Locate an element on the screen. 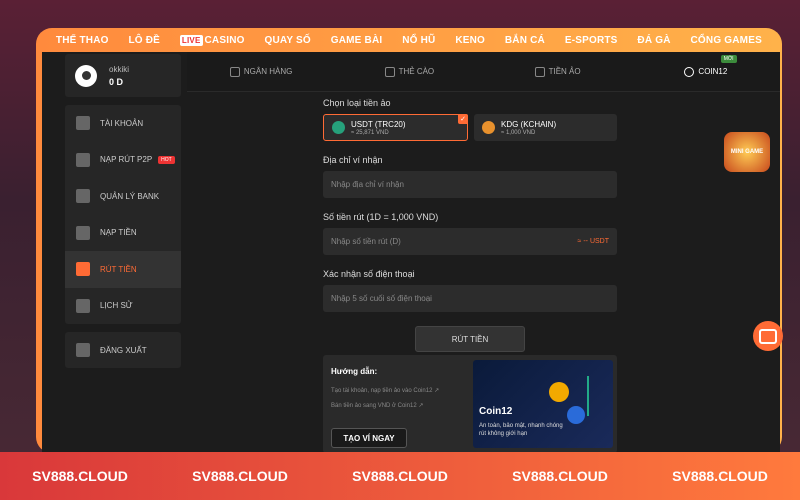  sidebar-item-p2p: NẠP RÚT P2P HOT is located at coordinates (123, 160).